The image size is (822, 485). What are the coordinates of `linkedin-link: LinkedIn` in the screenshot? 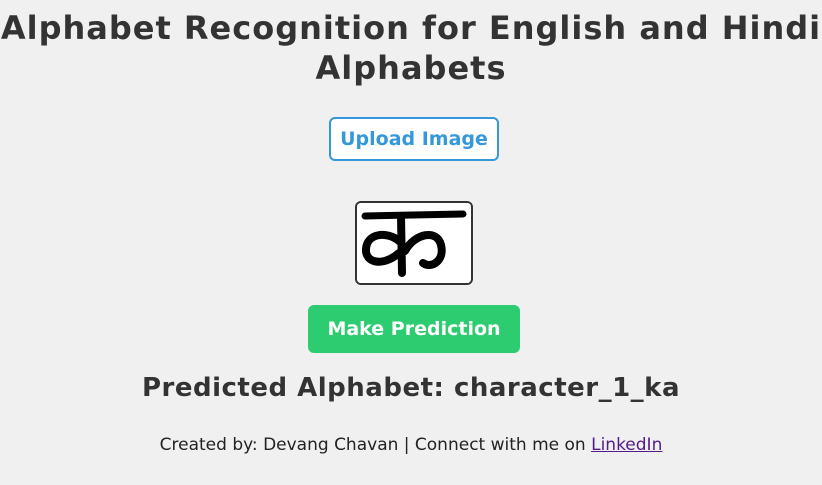 It's located at (626, 445).